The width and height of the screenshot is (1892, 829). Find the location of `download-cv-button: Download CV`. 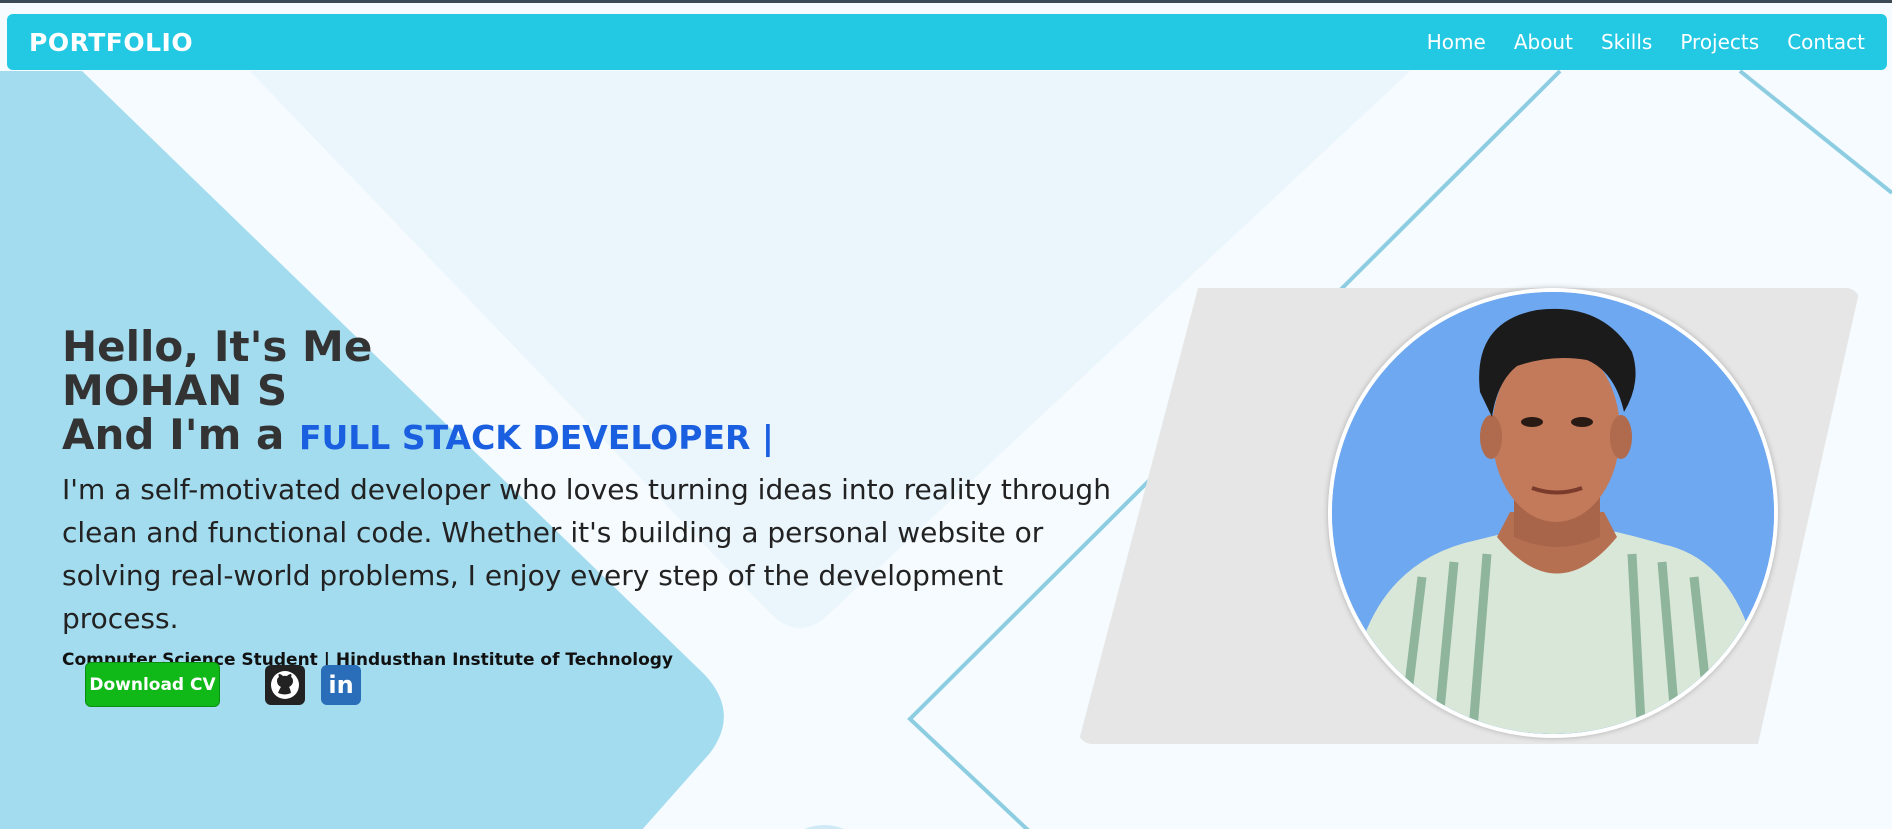

download-cv-button: Download CV is located at coordinates (152, 684).